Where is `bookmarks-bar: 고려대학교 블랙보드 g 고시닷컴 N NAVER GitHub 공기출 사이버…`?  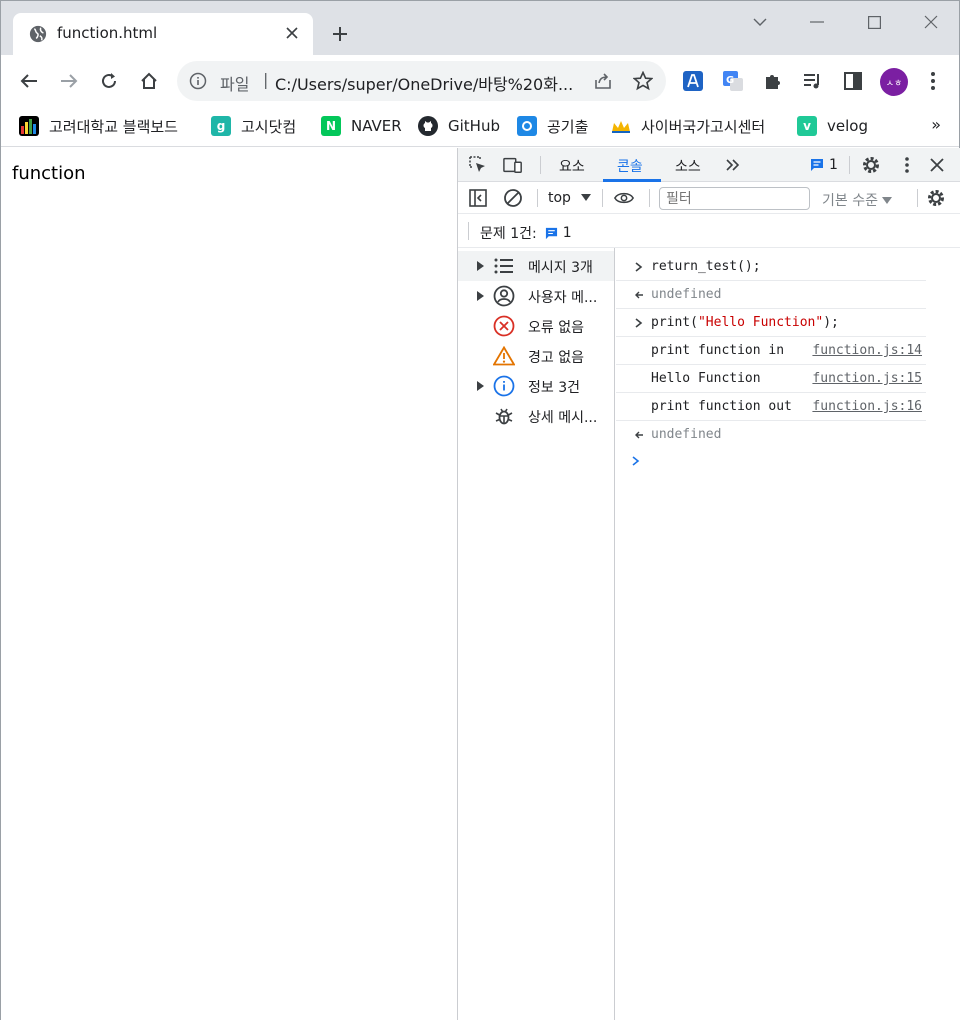
bookmarks-bar: 고려대학교 블랙보드 g 고시닷컴 N NAVER GitHub 공기출 사이버… is located at coordinates (480, 127).